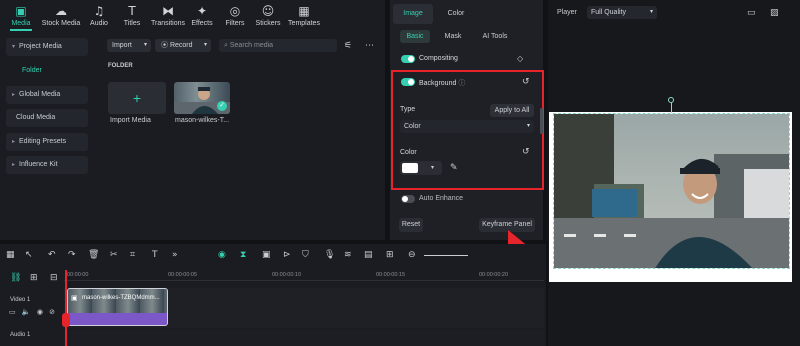  What do you see at coordinates (155, 255) in the screenshot?
I see `text-icon: T` at bounding box center [155, 255].